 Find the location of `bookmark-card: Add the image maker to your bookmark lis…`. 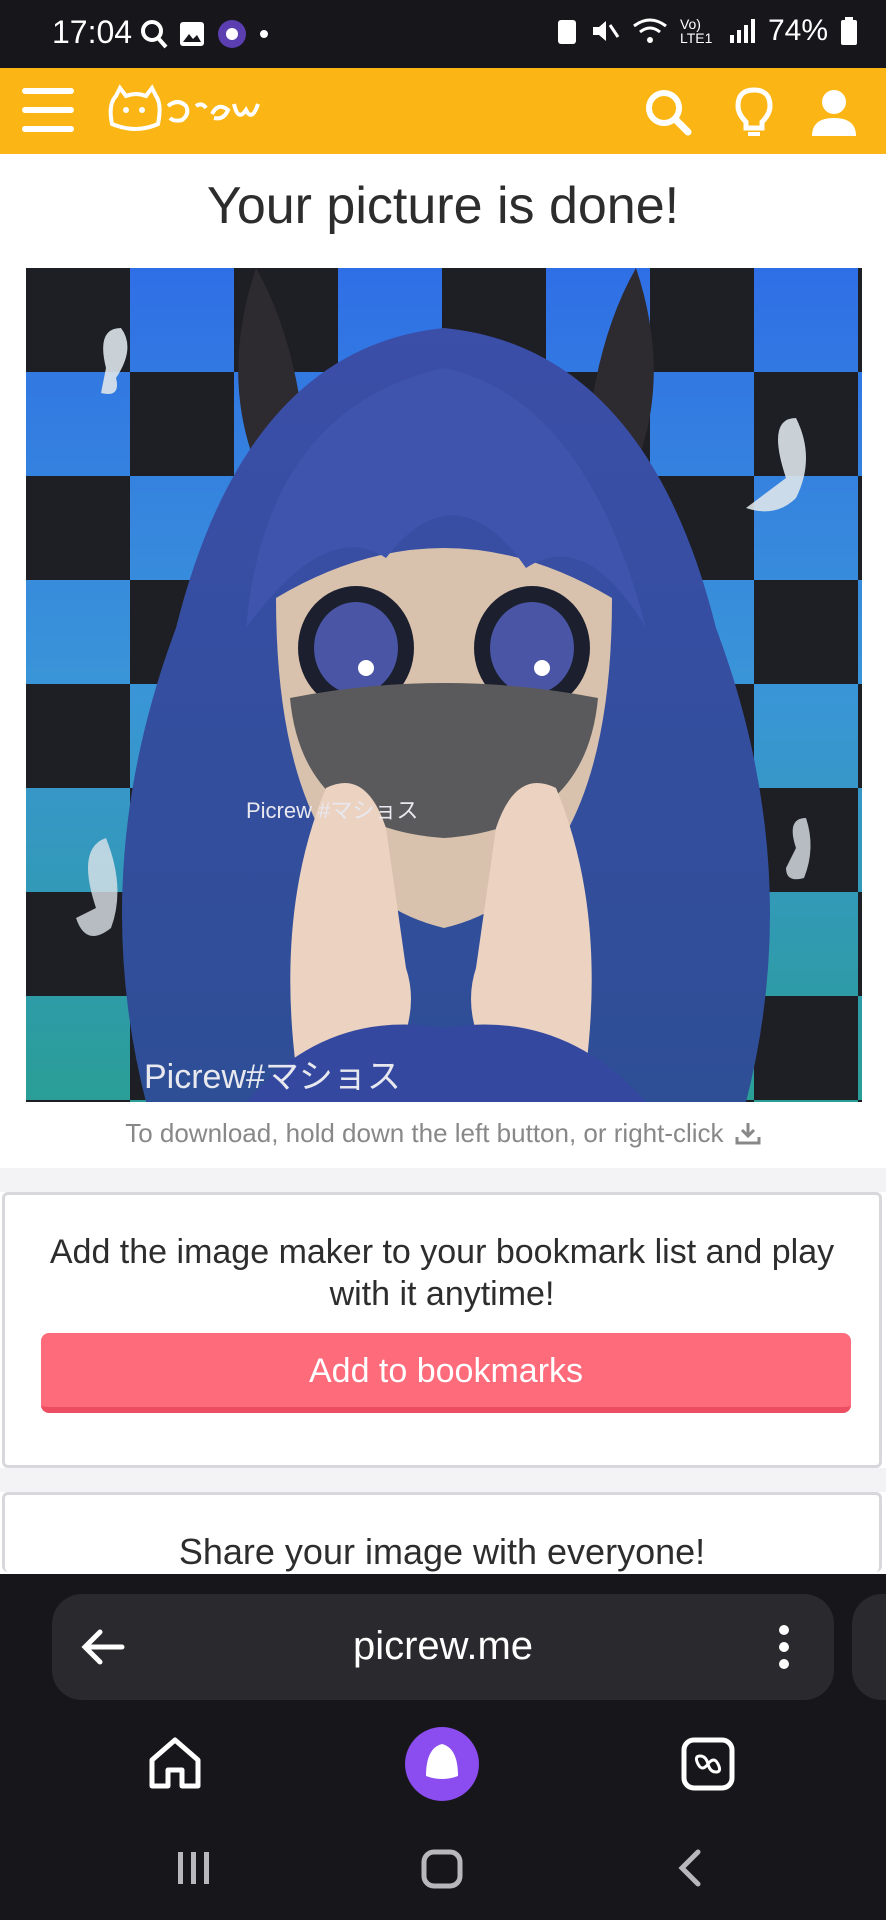

bookmark-card: Add the image maker to your bookmark lis… is located at coordinates (442, 1330).